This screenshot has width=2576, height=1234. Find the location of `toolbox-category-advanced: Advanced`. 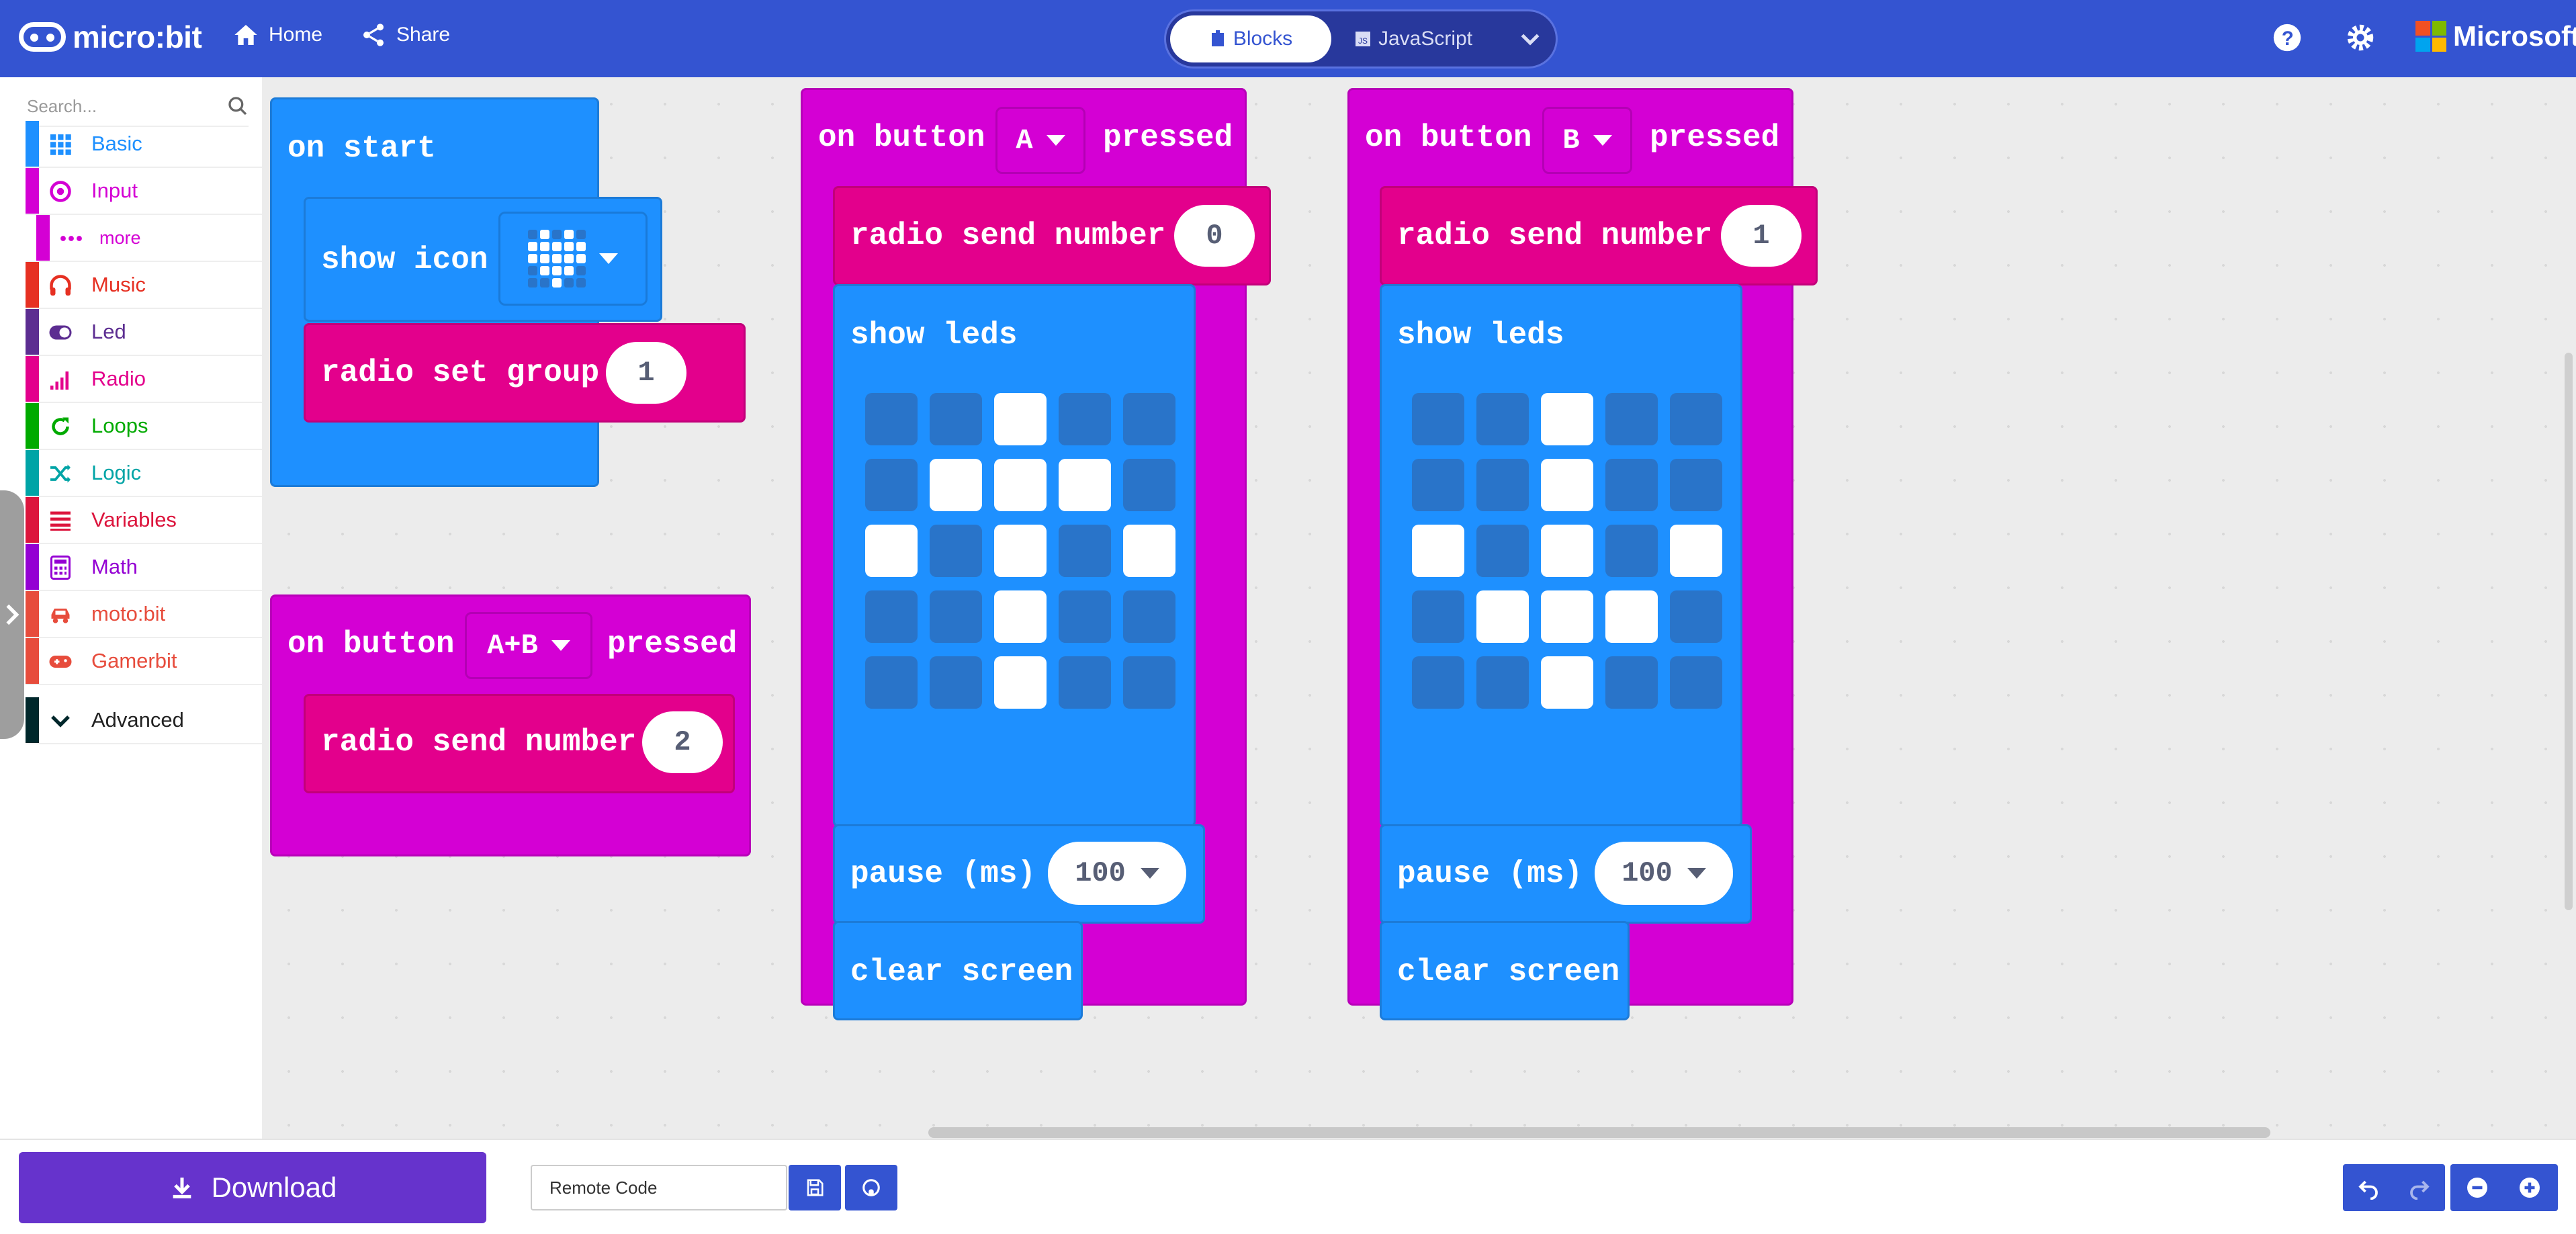

toolbox-category-advanced: Advanced is located at coordinates (144, 720).